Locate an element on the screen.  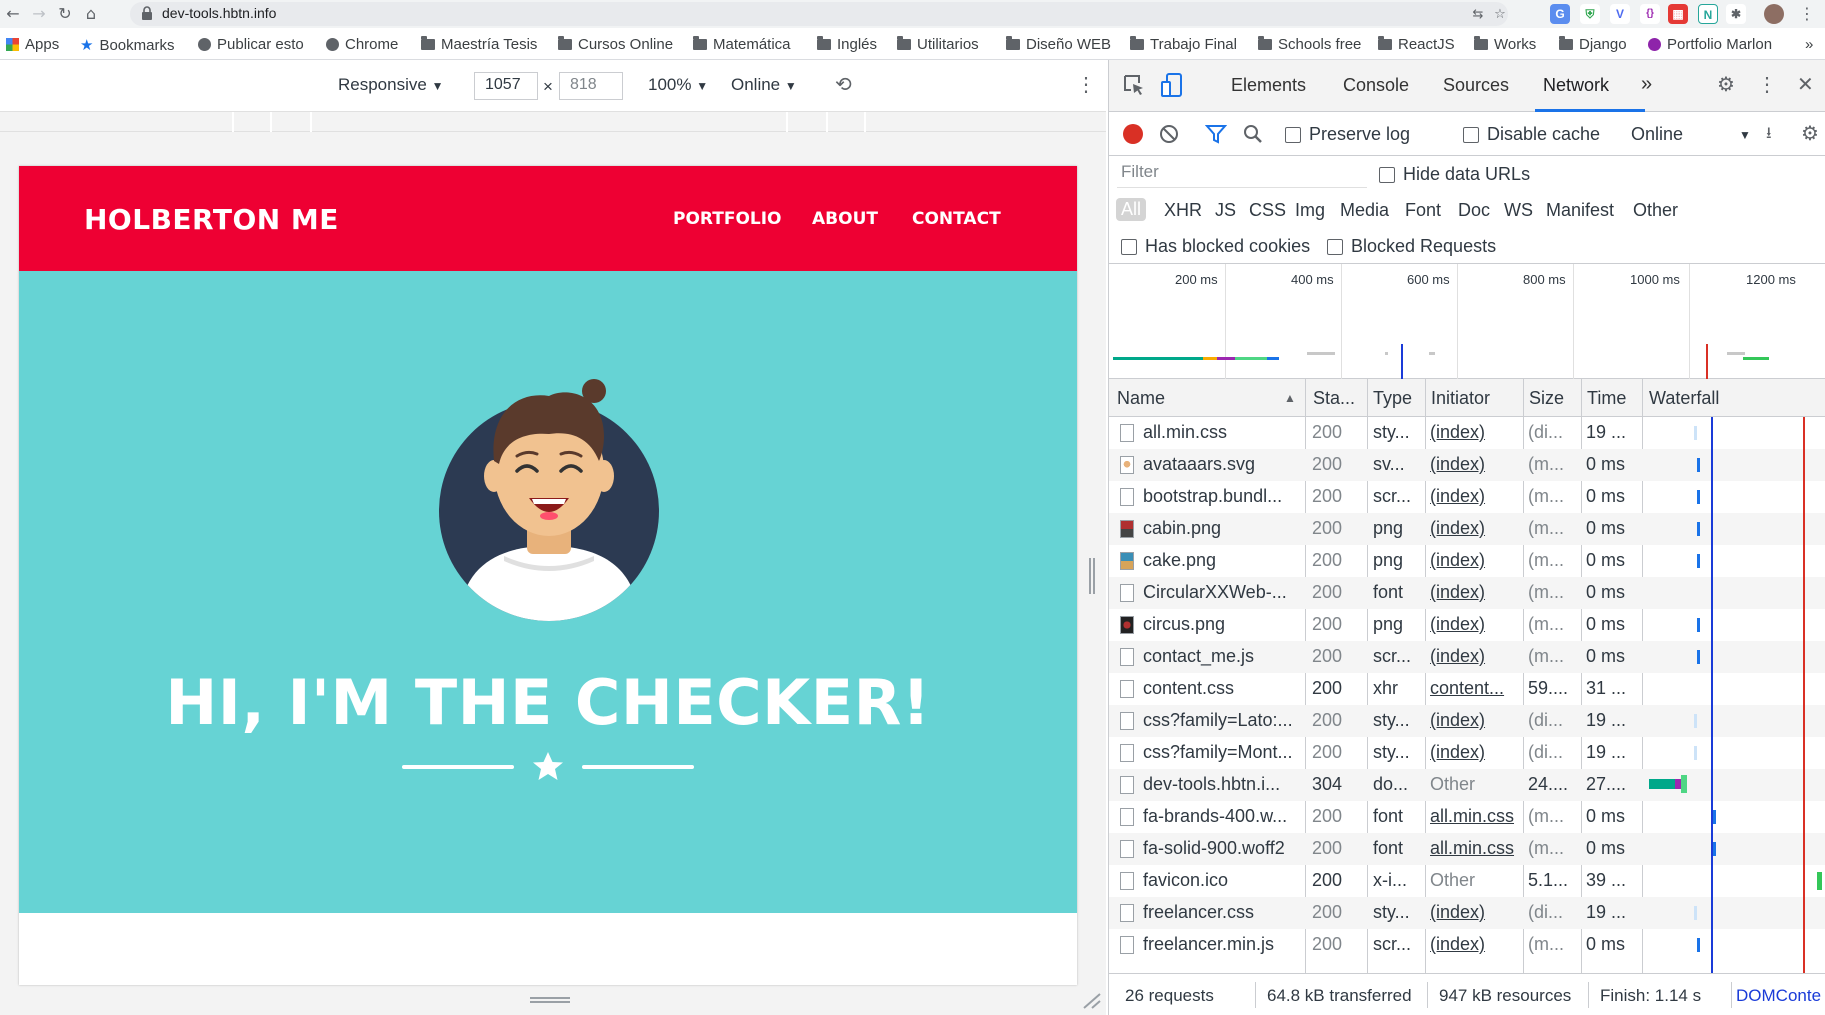
column-header-name: Name is located at coordinates (1141, 398).